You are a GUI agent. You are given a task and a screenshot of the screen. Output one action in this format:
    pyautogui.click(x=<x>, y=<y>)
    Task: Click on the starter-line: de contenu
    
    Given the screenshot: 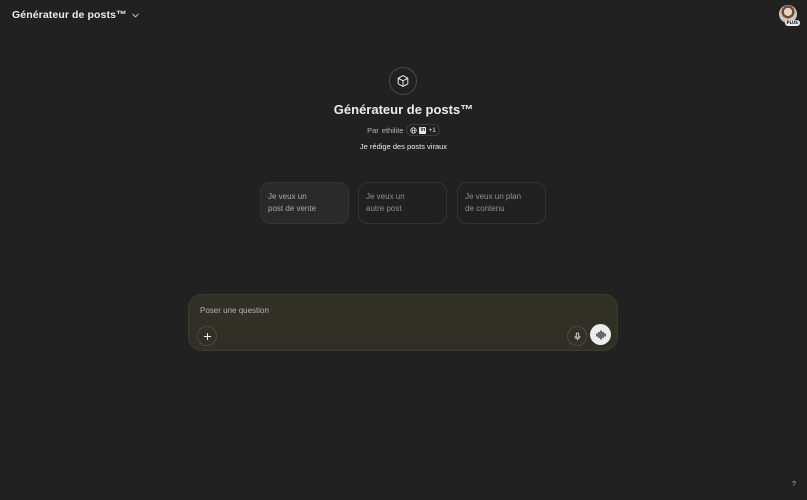 What is the action you would take?
    pyautogui.click(x=485, y=208)
    